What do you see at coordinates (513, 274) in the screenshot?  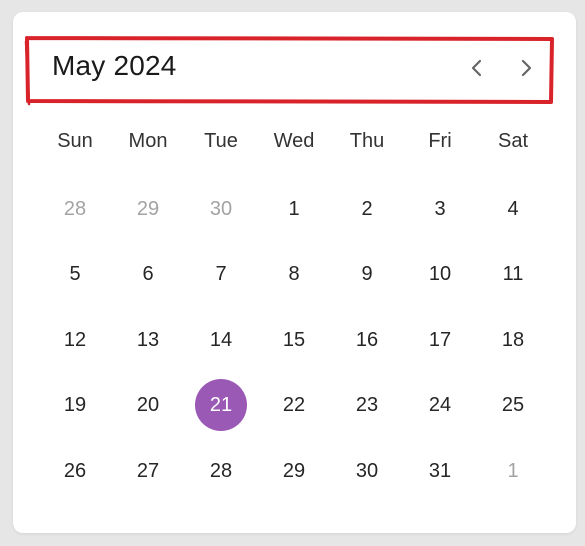 I see `day-cell: 11` at bounding box center [513, 274].